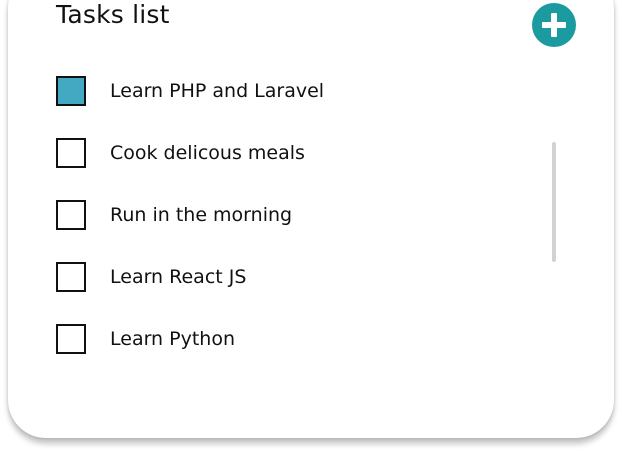  What do you see at coordinates (217, 91) in the screenshot?
I see `task-label: Learn PHP and Laravel` at bounding box center [217, 91].